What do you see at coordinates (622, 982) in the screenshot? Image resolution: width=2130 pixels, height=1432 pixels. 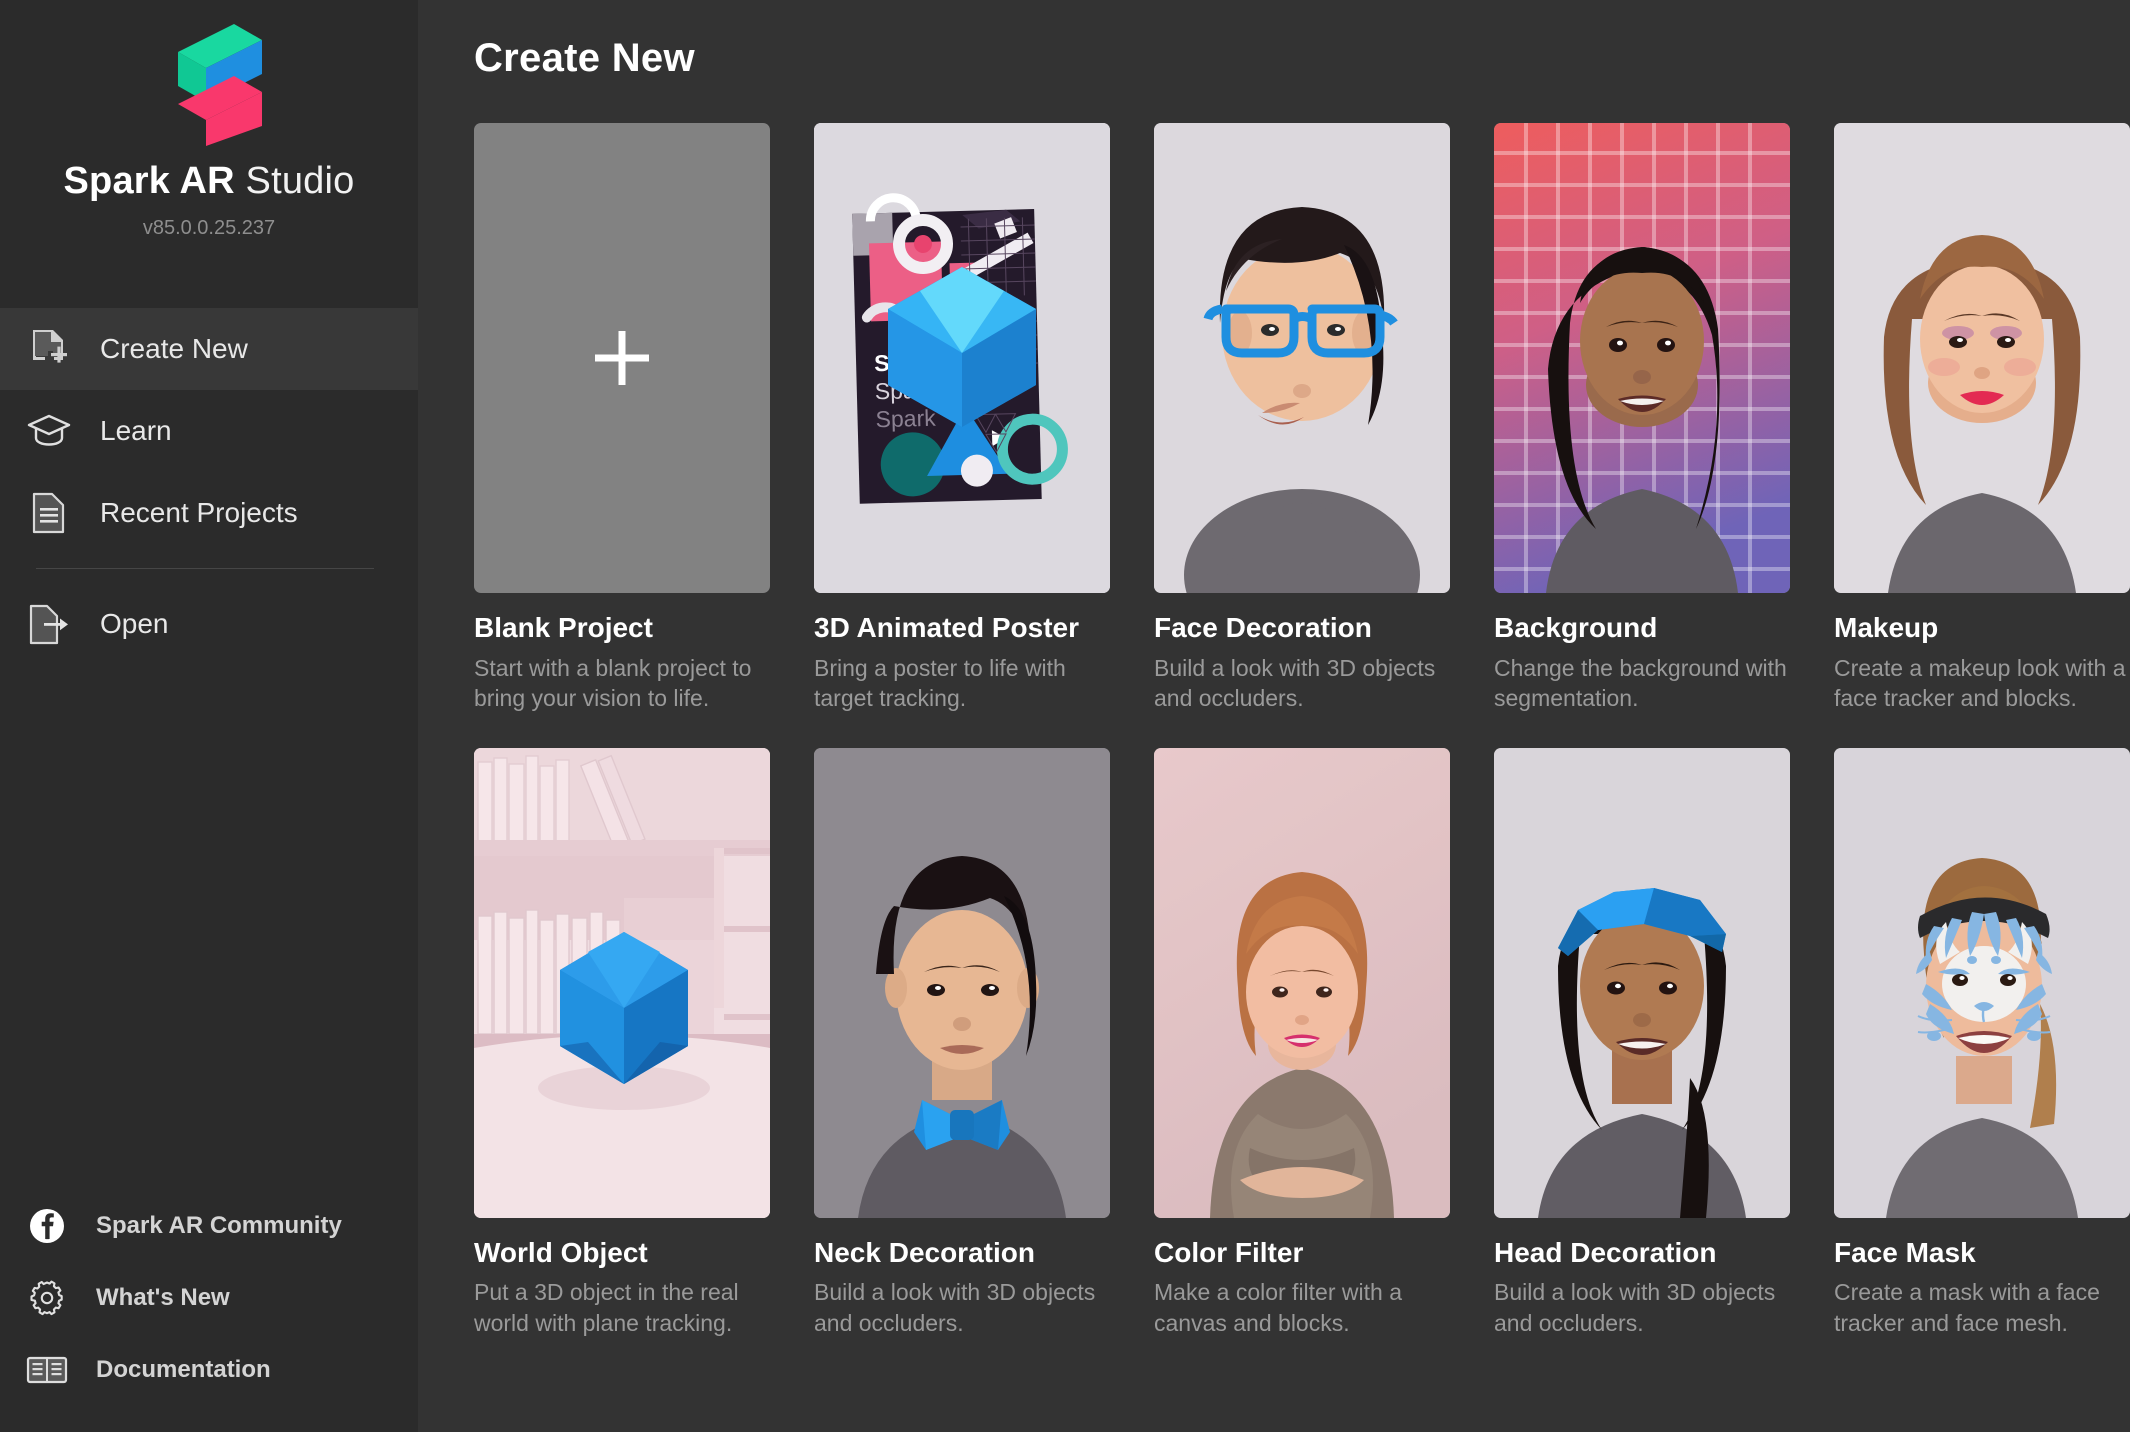 I see `thumbnail-shelf-icosahedron` at bounding box center [622, 982].